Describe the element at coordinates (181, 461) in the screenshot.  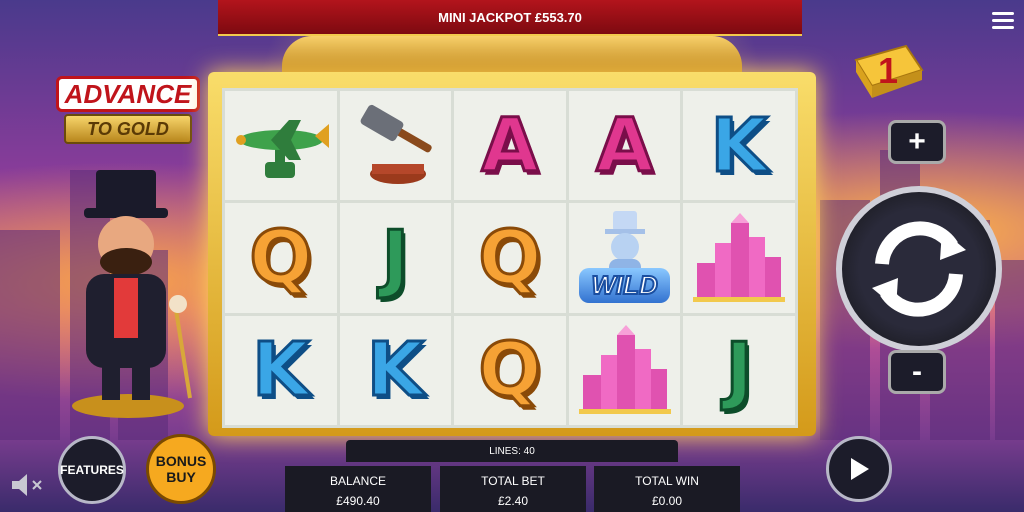
I see `bonus-label-line1: BONUS` at that location.